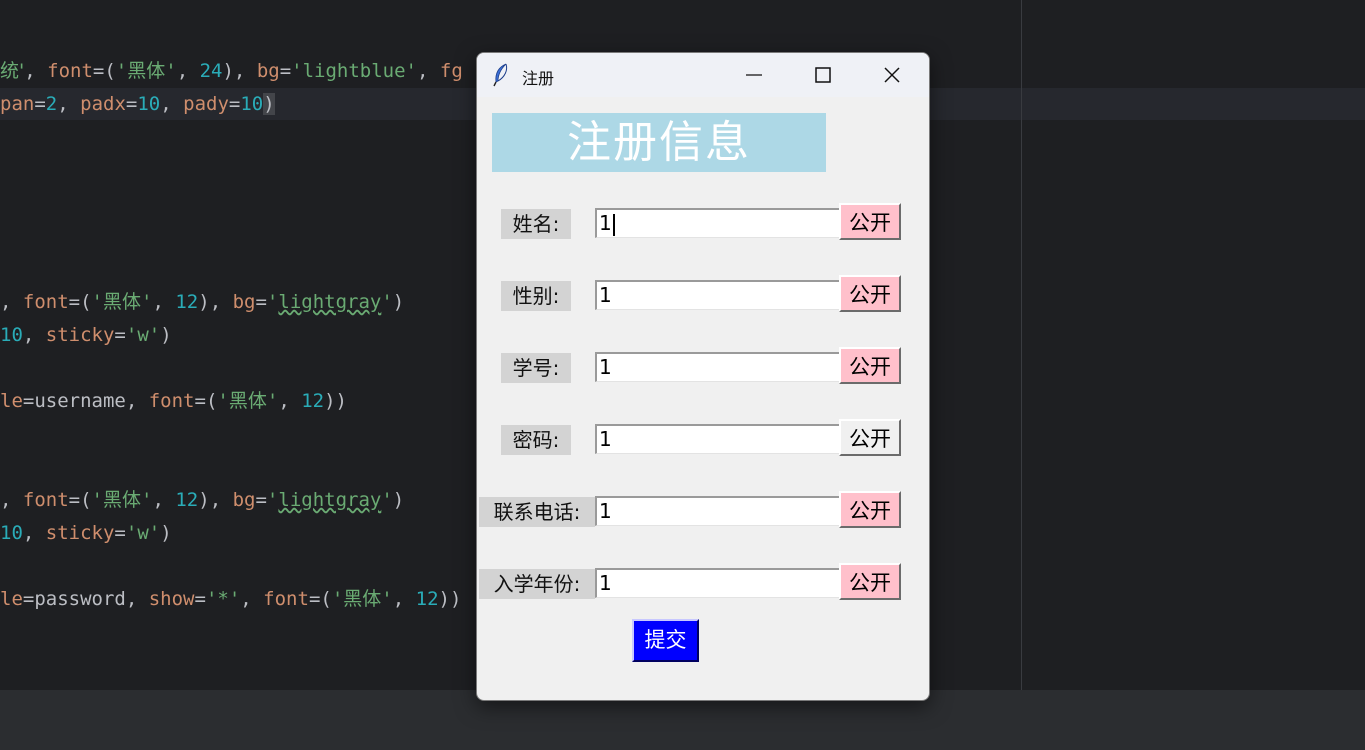 This screenshot has width=1365, height=750. I want to click on code-token: 'lightblue', so click(354, 71).